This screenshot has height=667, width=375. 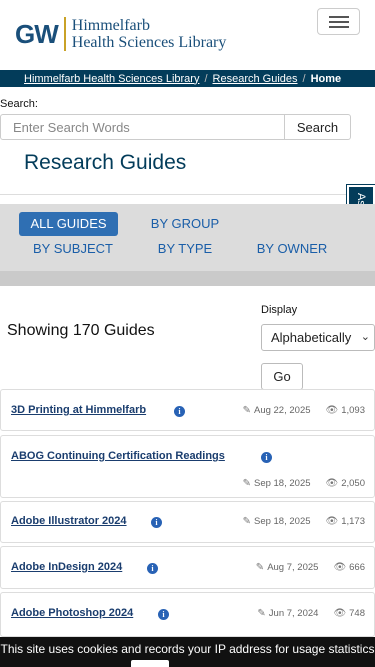 I want to click on search-label: Search:, so click(x=19, y=104).